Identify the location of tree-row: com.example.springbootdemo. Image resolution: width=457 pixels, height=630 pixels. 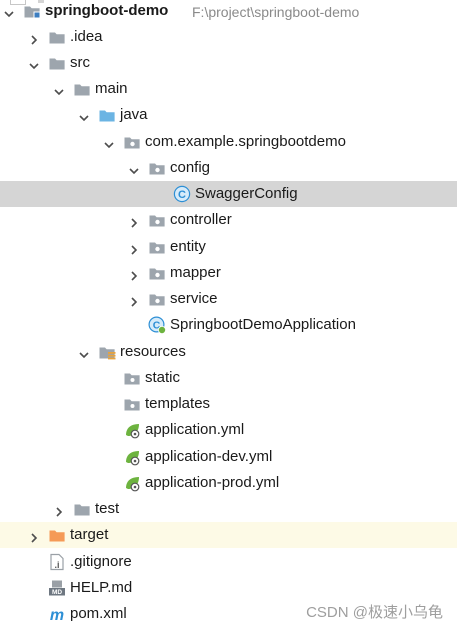
(228, 142).